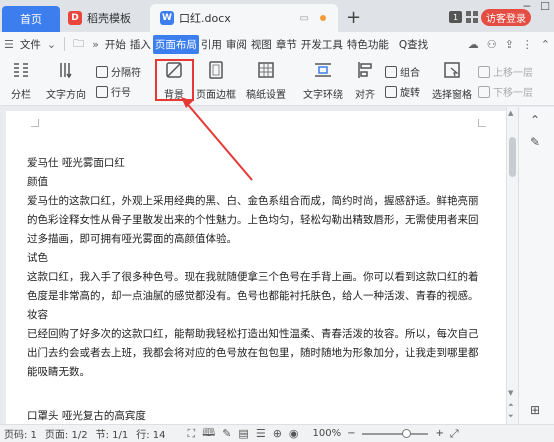 Image resolution: width=554 pixels, height=442 pixels. I want to click on line-number-button: 行号, so click(113, 91).